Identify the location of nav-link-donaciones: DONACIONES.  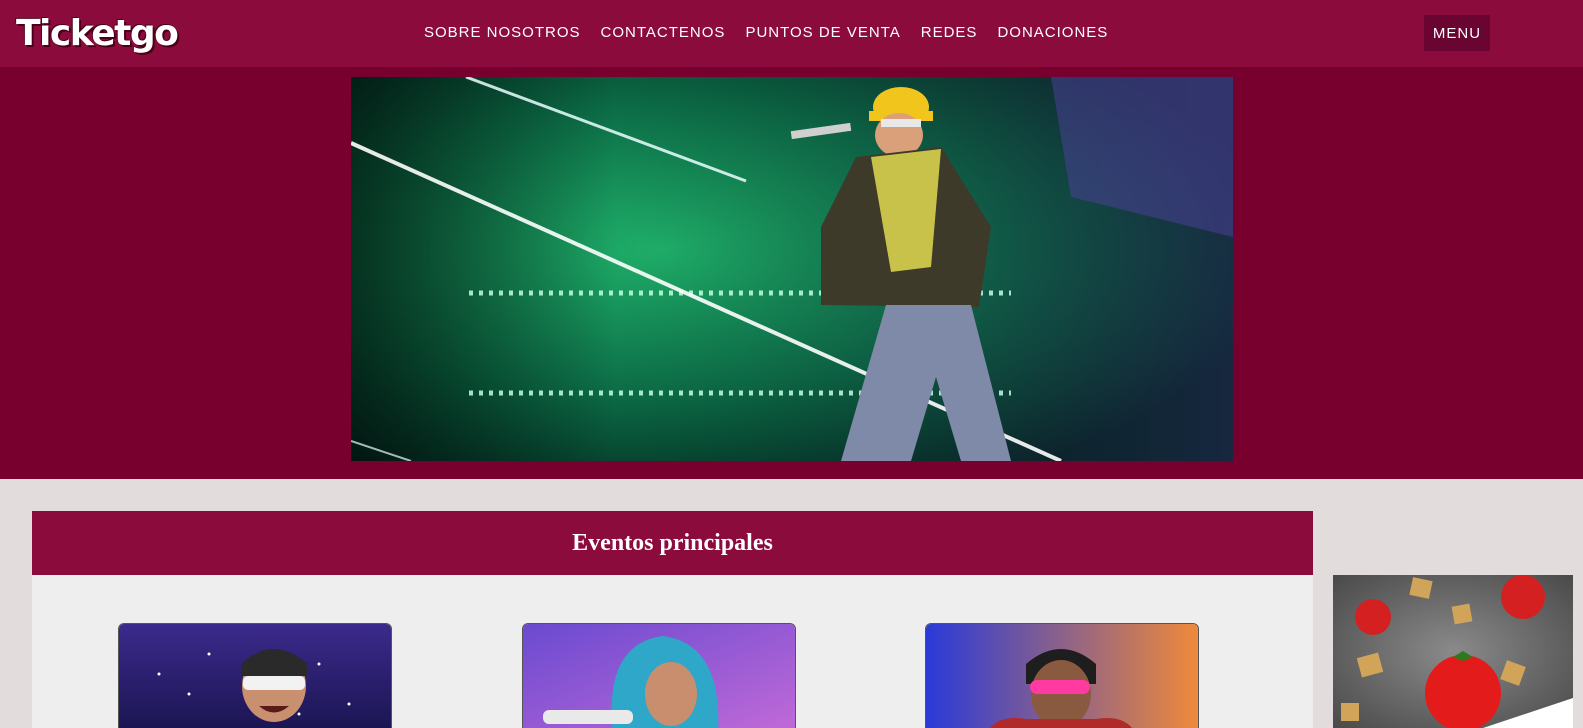
(1052, 33).